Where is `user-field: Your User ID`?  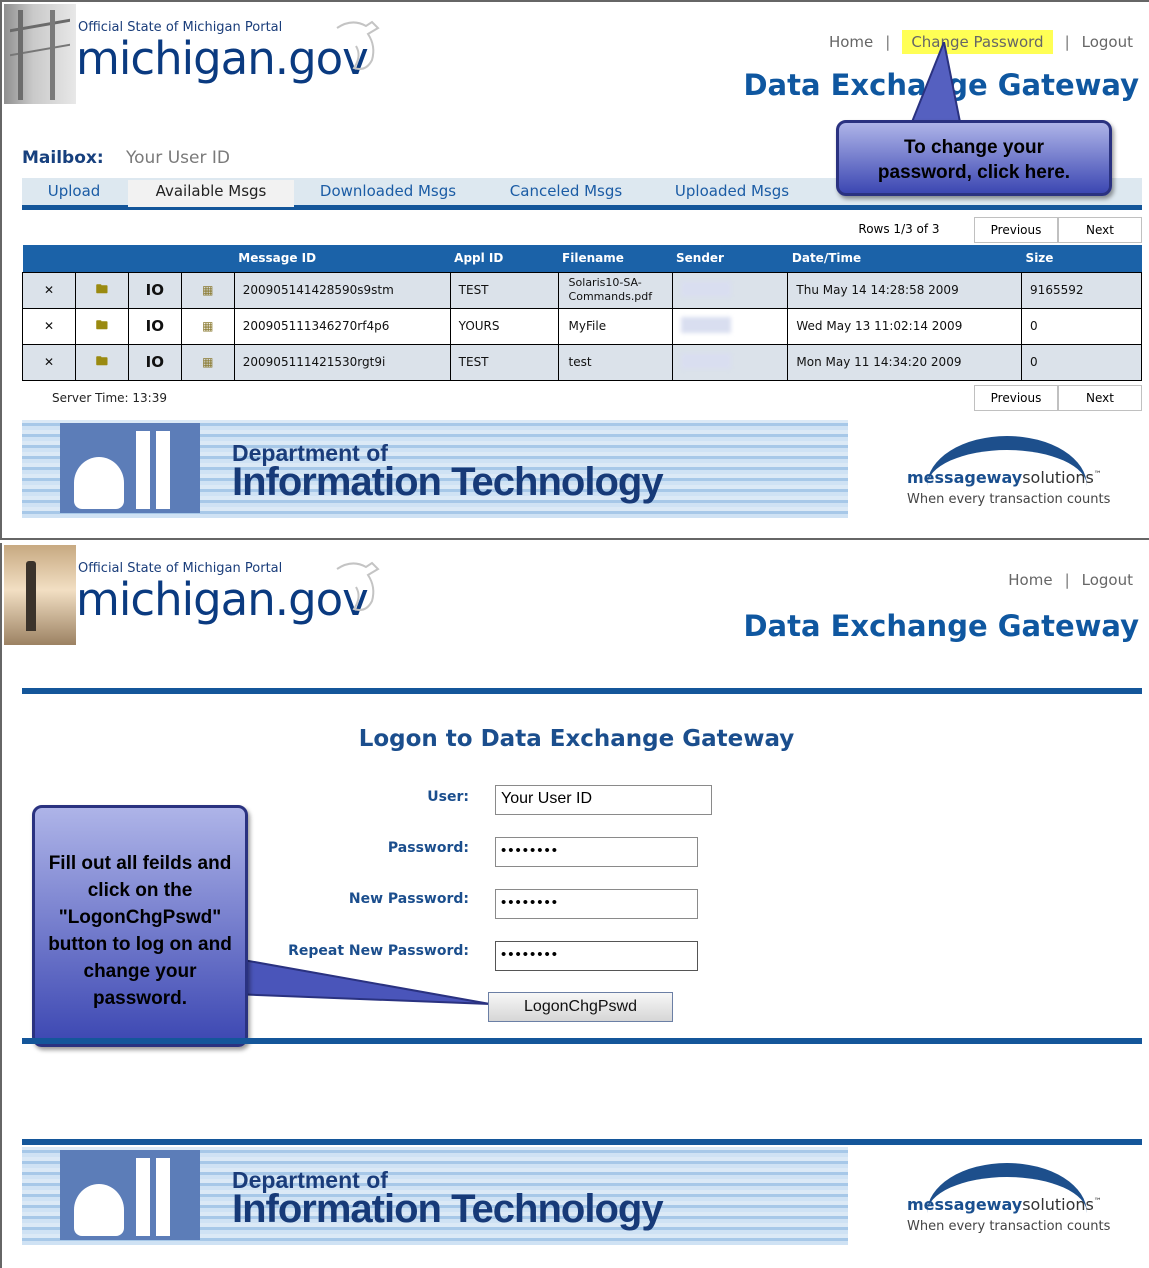
user-field: Your User ID is located at coordinates (603, 800).